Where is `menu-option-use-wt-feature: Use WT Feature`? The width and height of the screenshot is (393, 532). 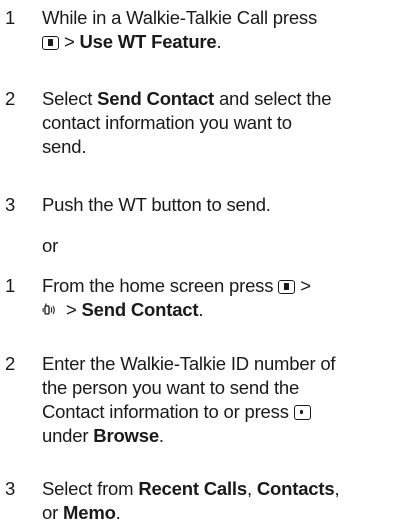
menu-option-use-wt-feature: Use WT Feature is located at coordinates (148, 41).